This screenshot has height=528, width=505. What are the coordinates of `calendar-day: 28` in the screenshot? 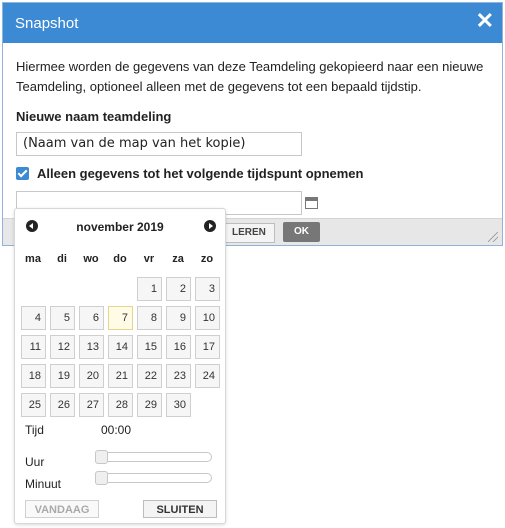 It's located at (120, 405).